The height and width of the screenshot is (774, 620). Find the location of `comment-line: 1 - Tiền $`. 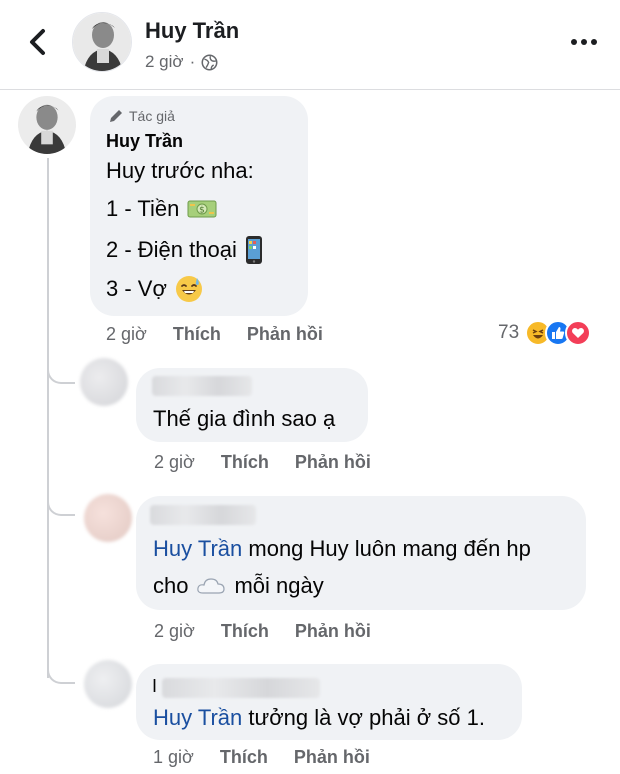

comment-line: 1 - Tiền $ is located at coordinates (161, 209).